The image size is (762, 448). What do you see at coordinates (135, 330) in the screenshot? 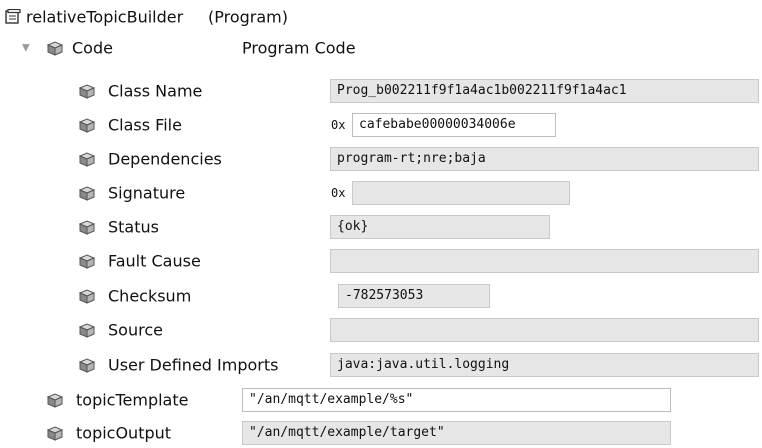
I see `source-label: Source` at bounding box center [135, 330].